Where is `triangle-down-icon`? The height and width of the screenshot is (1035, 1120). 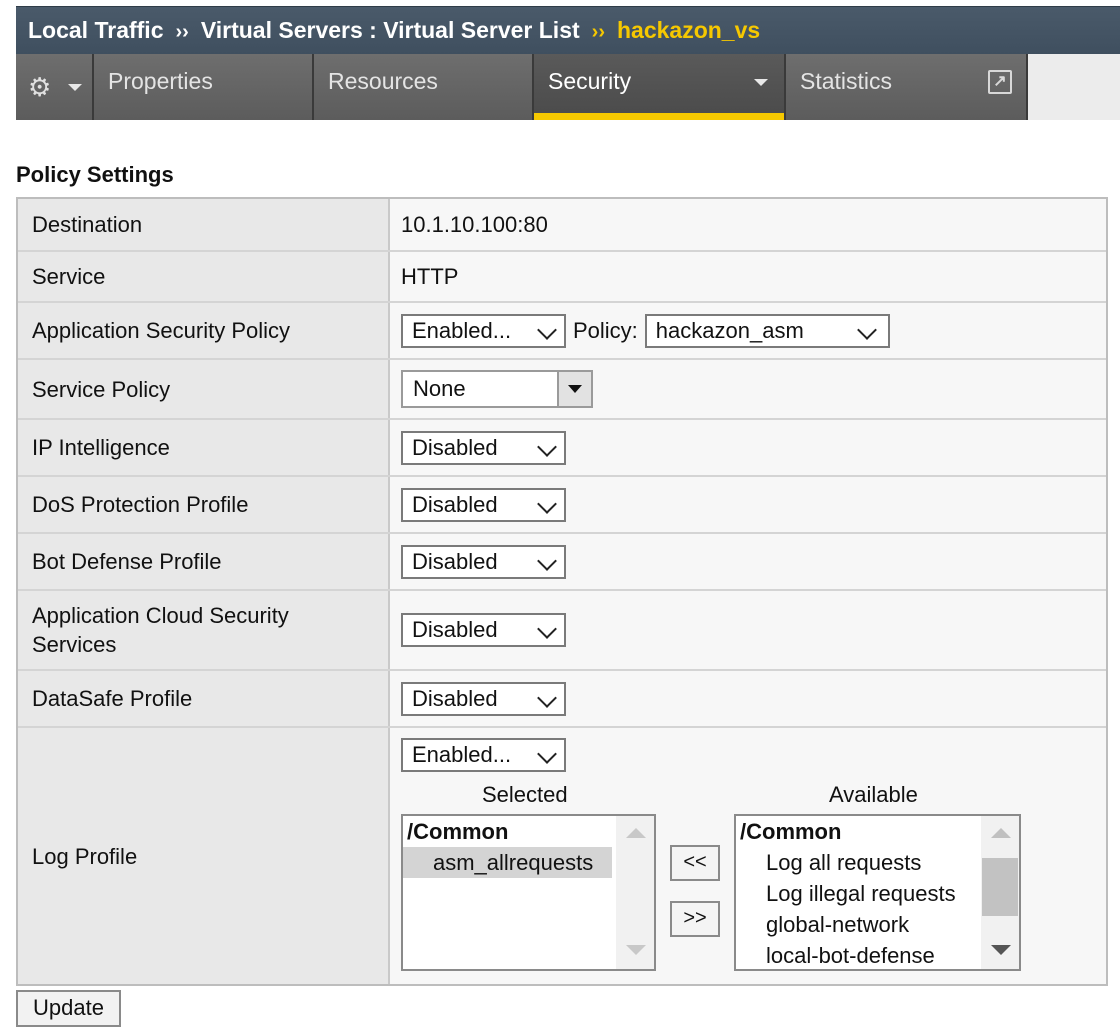 triangle-down-icon is located at coordinates (575, 389).